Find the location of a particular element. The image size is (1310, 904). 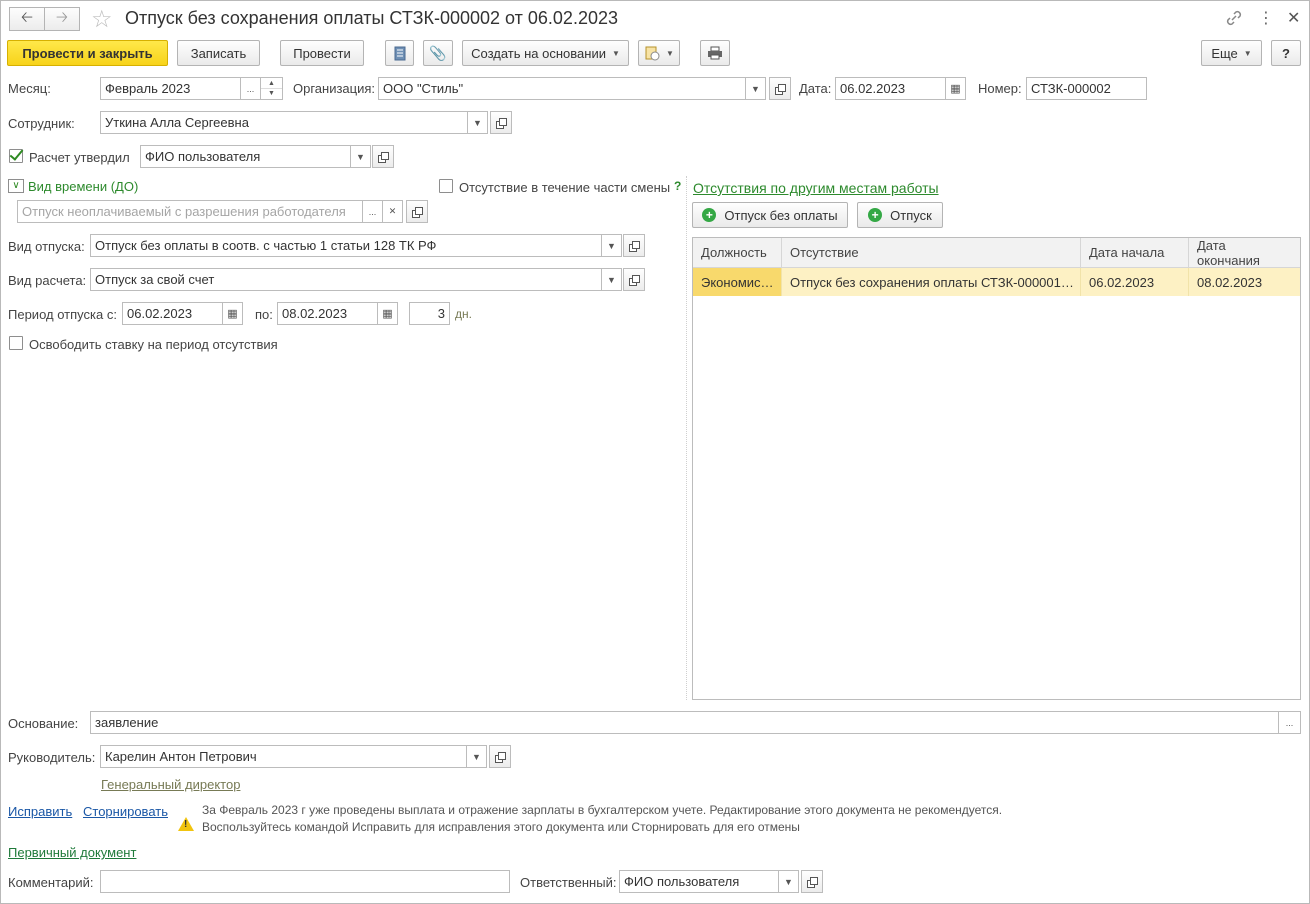

days-field: 3 is located at coordinates (429, 313).